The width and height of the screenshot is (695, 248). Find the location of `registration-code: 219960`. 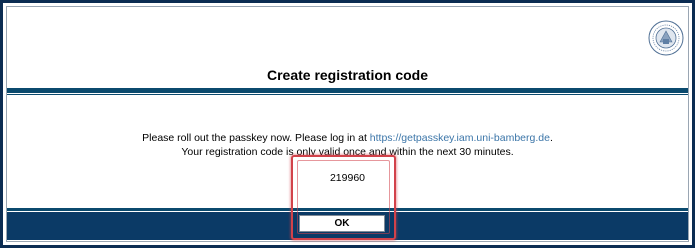

registration-code: 219960 is located at coordinates (347, 178).